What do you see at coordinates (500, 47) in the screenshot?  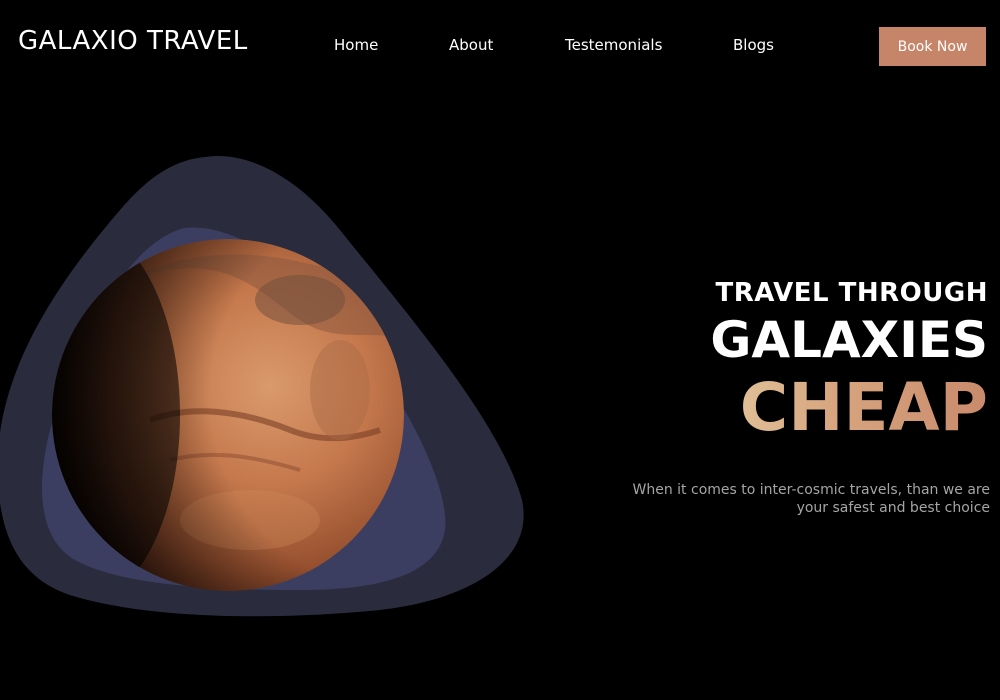 I see `main-nav: Home About Testemonials Blogs` at bounding box center [500, 47].